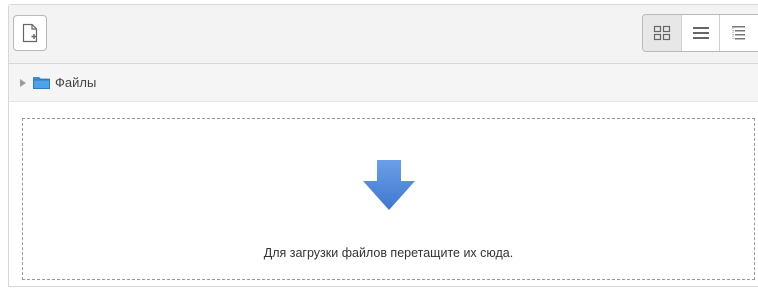 The image size is (758, 291). Describe the element at coordinates (389, 185) in the screenshot. I see `download-arrow-icon` at that location.